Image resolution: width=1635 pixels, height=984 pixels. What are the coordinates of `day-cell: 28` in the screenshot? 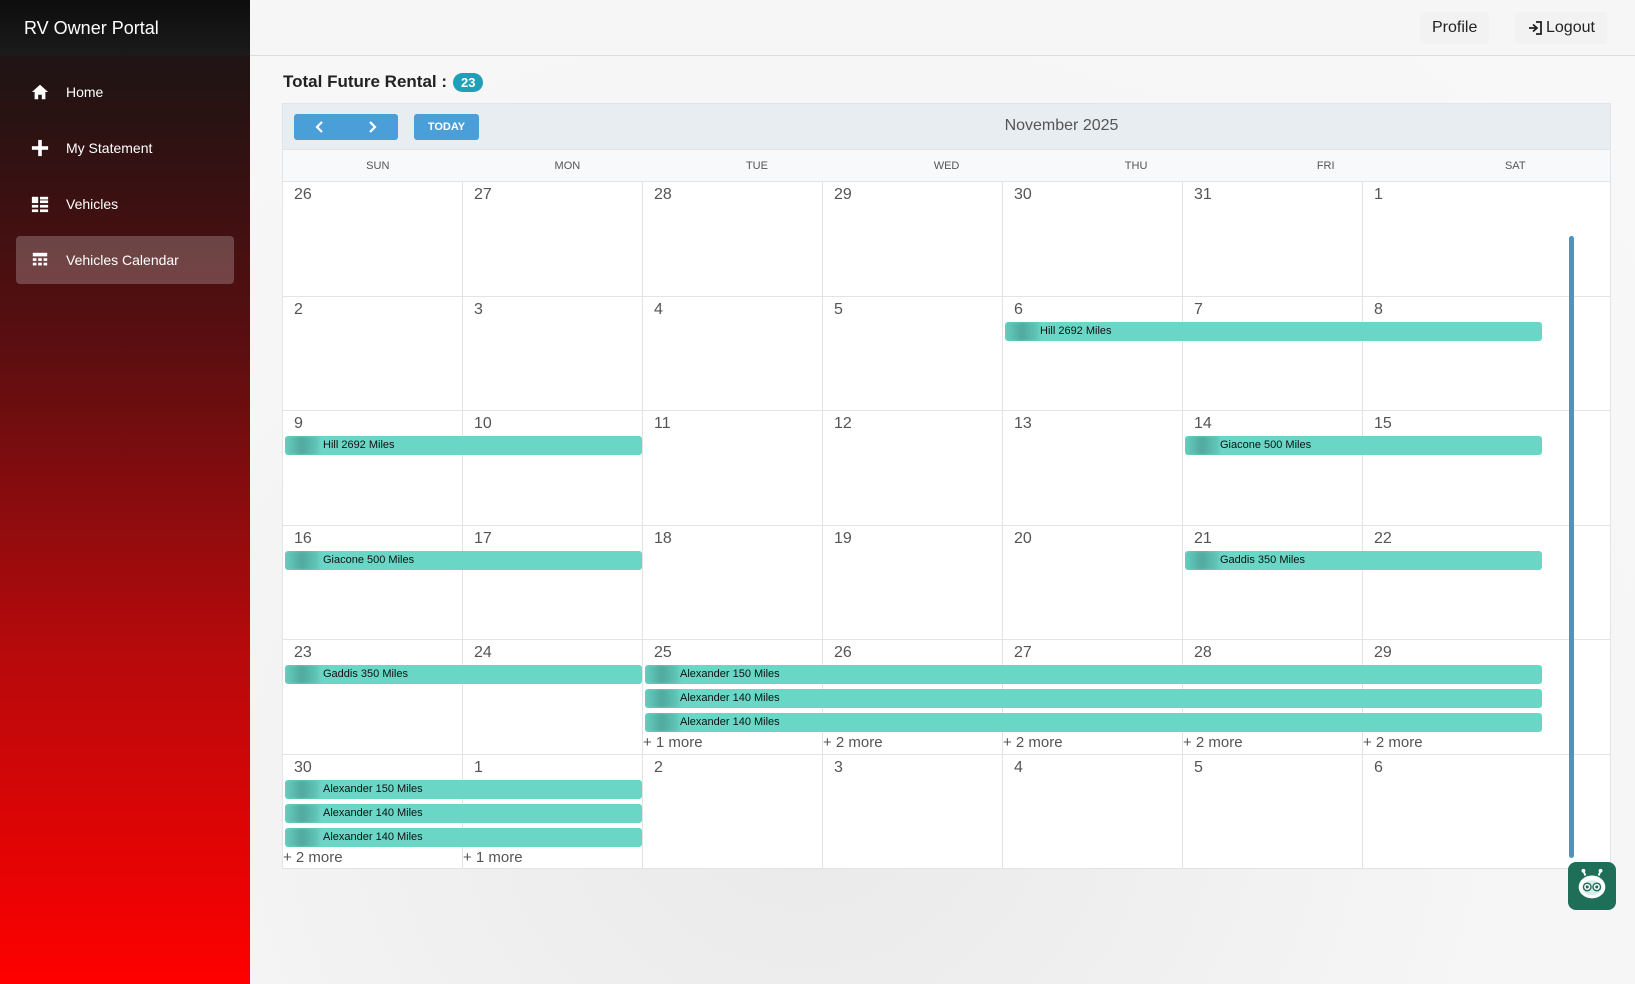 It's located at (733, 239).